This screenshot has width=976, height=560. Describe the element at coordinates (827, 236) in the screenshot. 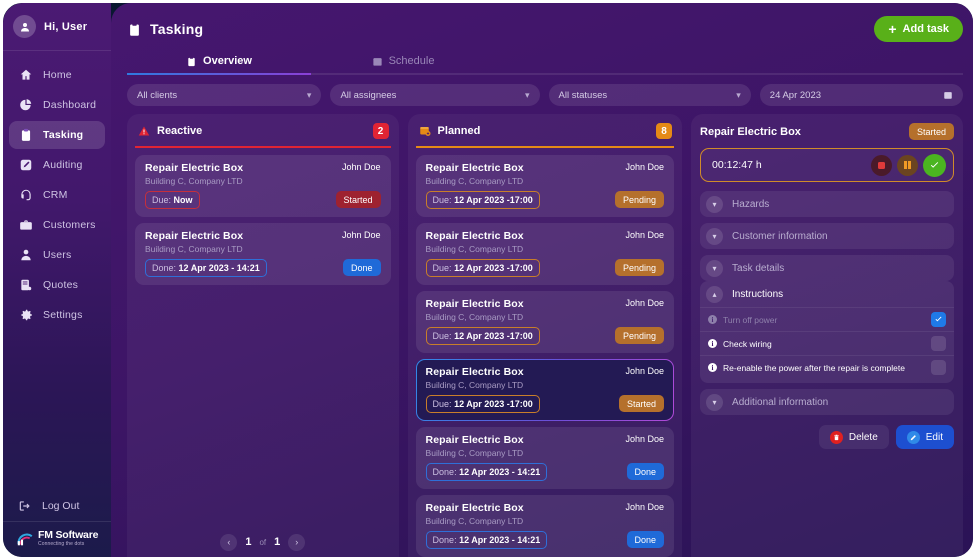

I see `accordion-customer-information: ▾ Customer information` at that location.